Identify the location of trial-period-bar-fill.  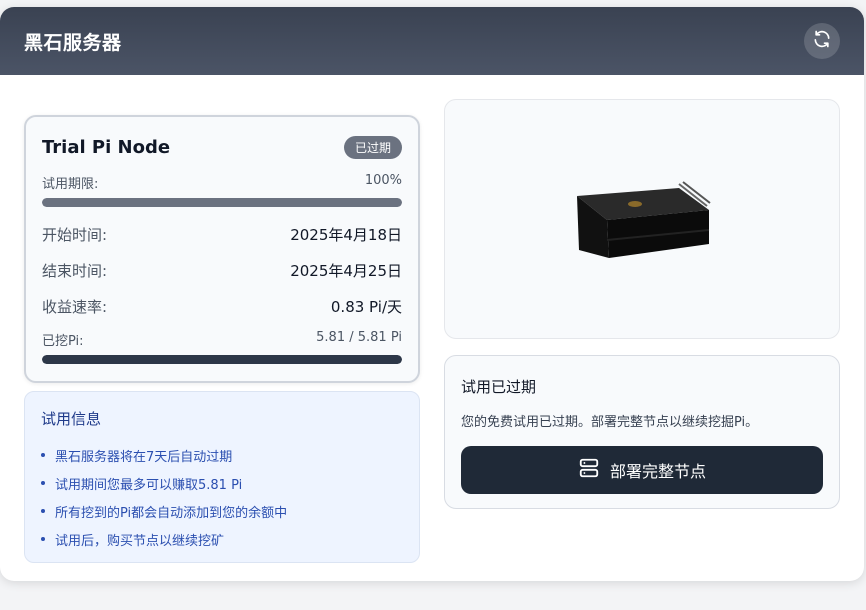
(222, 202).